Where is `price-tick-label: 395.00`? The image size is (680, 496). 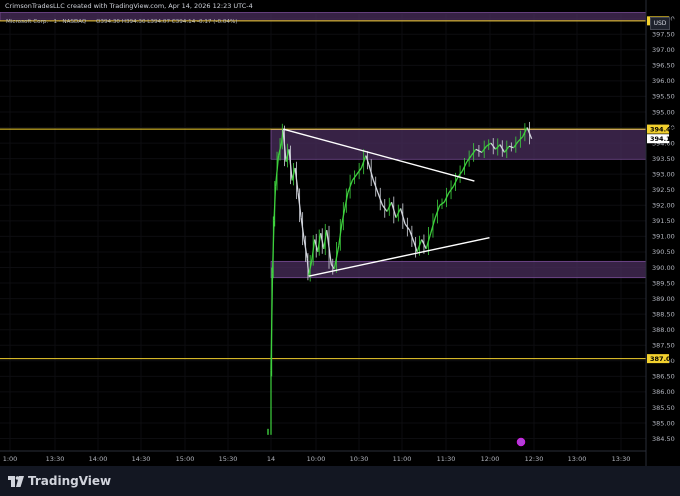
price-tick-label: 395.00 is located at coordinates (663, 112).